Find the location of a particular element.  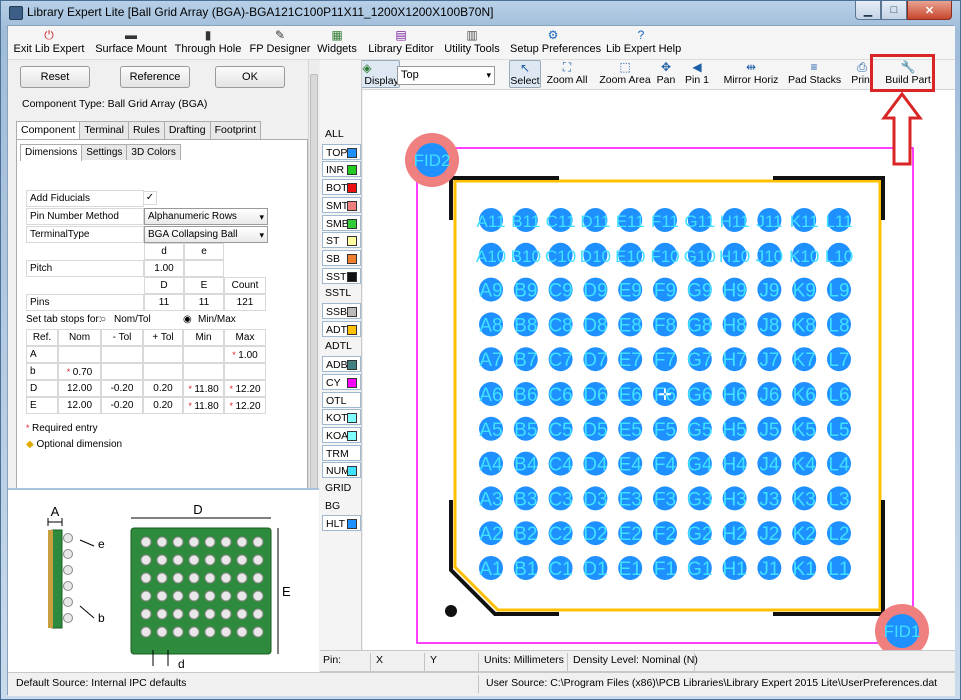

menu-fp-designer-button: ✎ FP Designer is located at coordinates (280, 43).